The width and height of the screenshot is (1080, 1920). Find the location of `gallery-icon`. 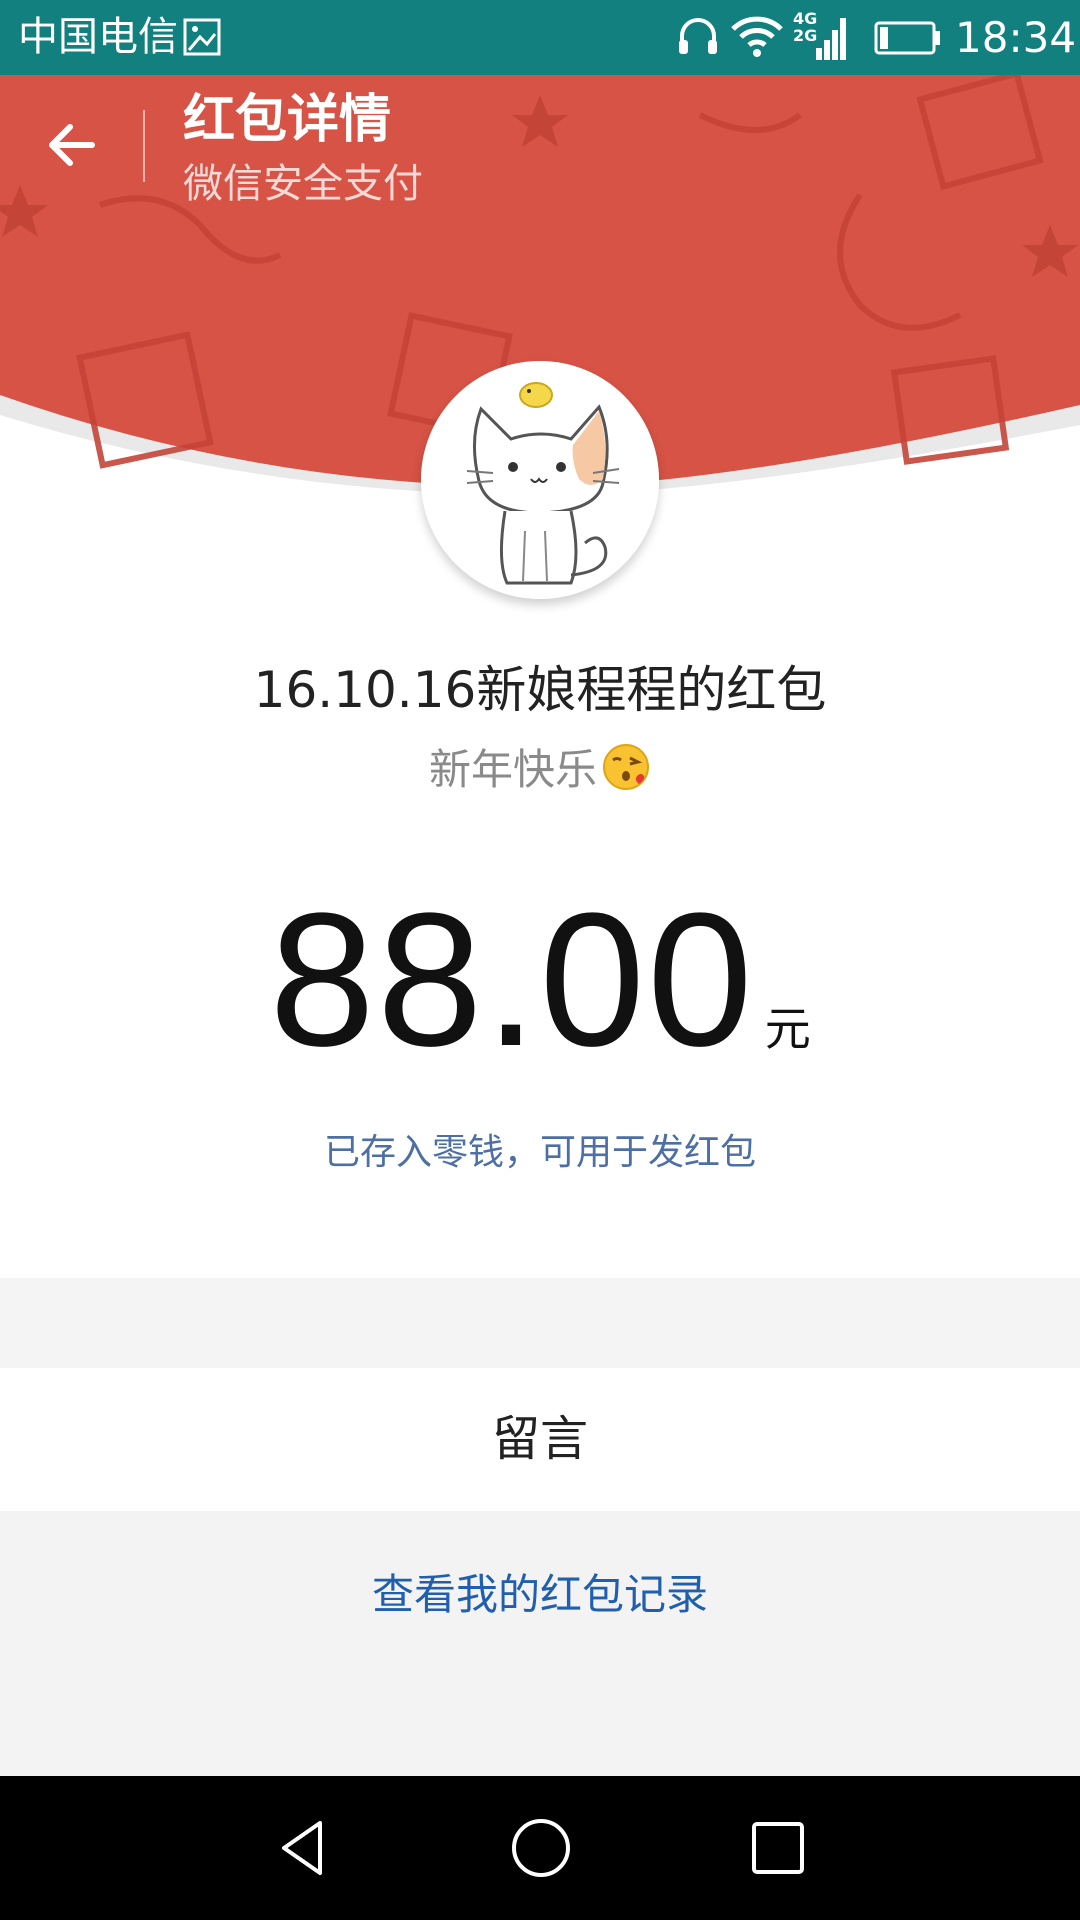

gallery-icon is located at coordinates (202, 37).